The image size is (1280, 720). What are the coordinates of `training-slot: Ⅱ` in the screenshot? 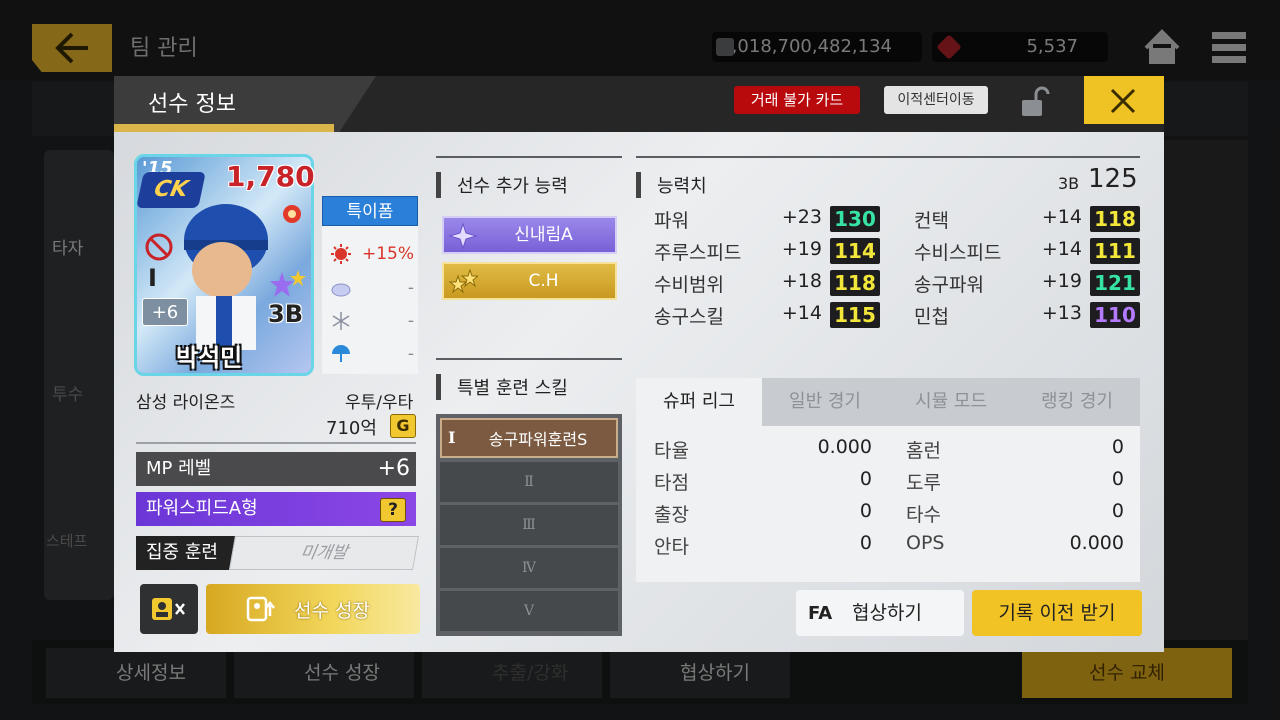 It's located at (529, 482).